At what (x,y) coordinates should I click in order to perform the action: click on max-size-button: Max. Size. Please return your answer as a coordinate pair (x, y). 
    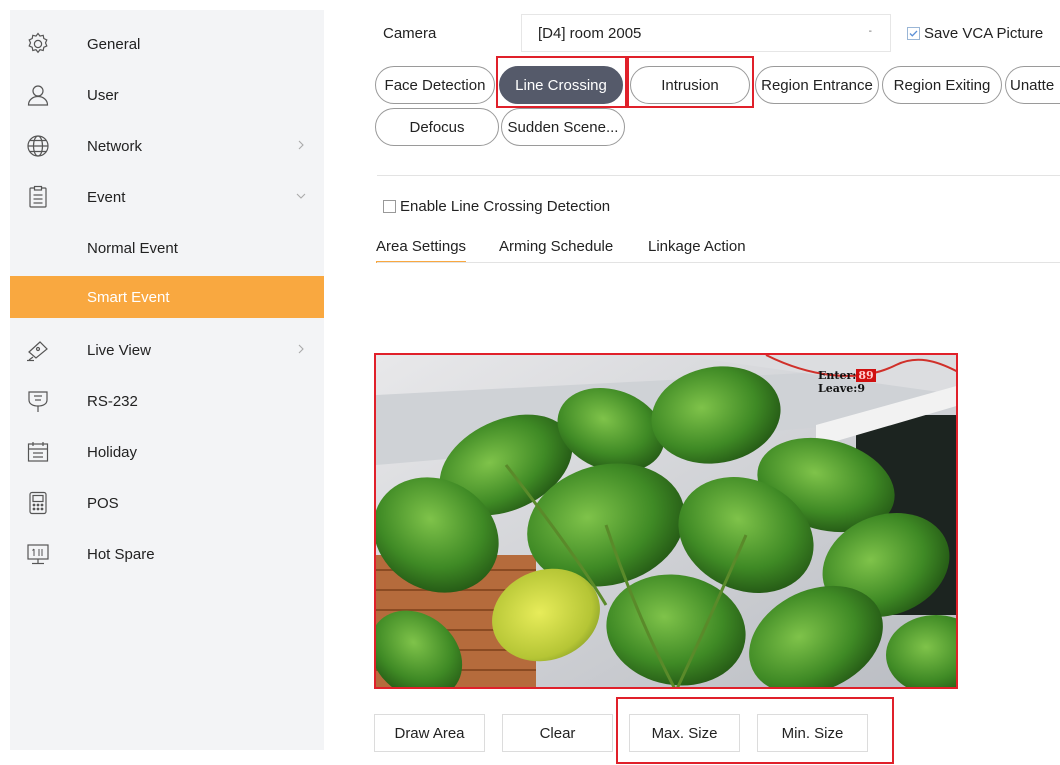
    Looking at the image, I should click on (684, 733).